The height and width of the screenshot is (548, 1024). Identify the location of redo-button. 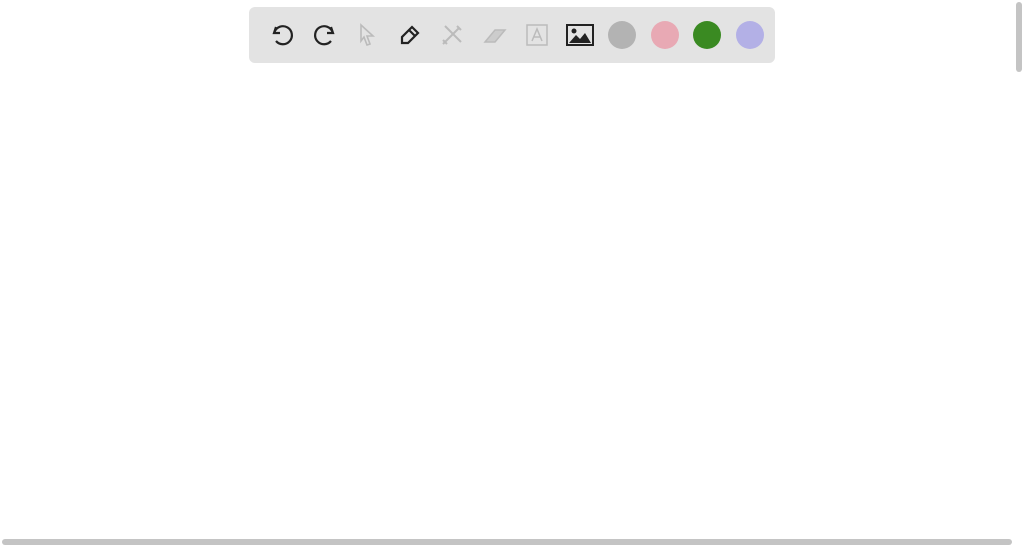
(325, 35).